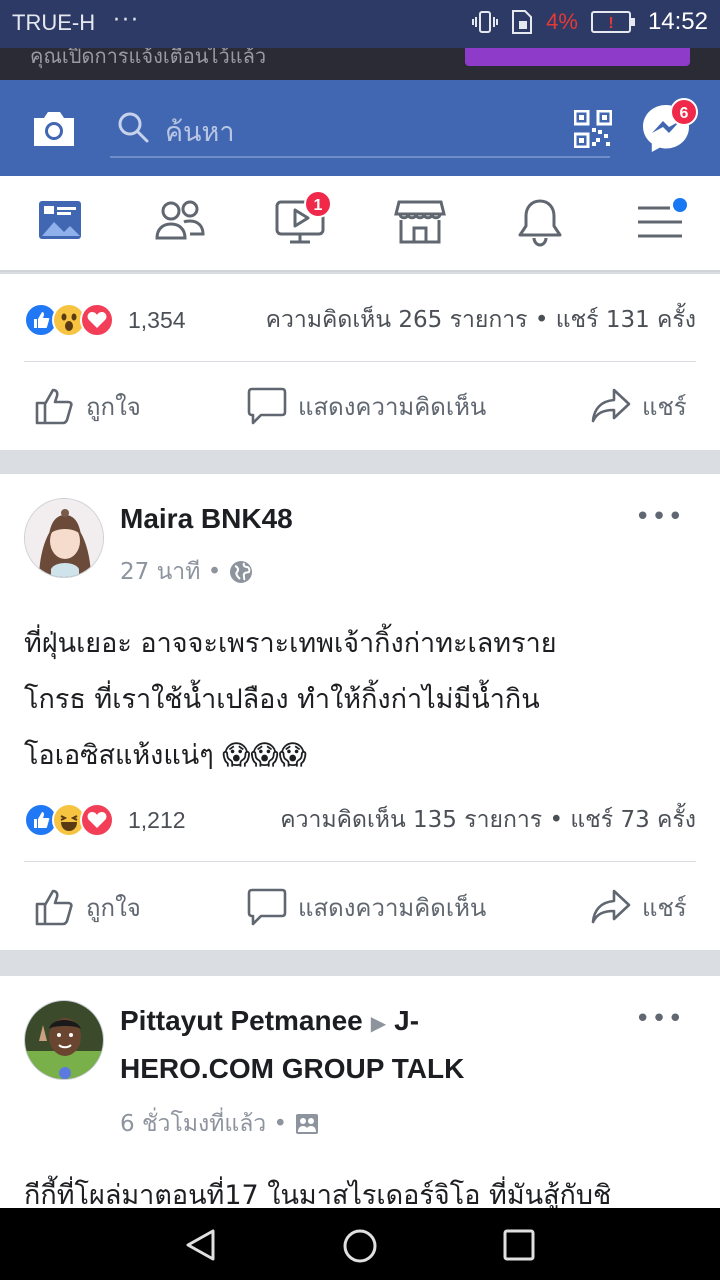 The height and width of the screenshot is (1280, 720). Describe the element at coordinates (420, 222) in the screenshot. I see `marketplace-icon` at that location.